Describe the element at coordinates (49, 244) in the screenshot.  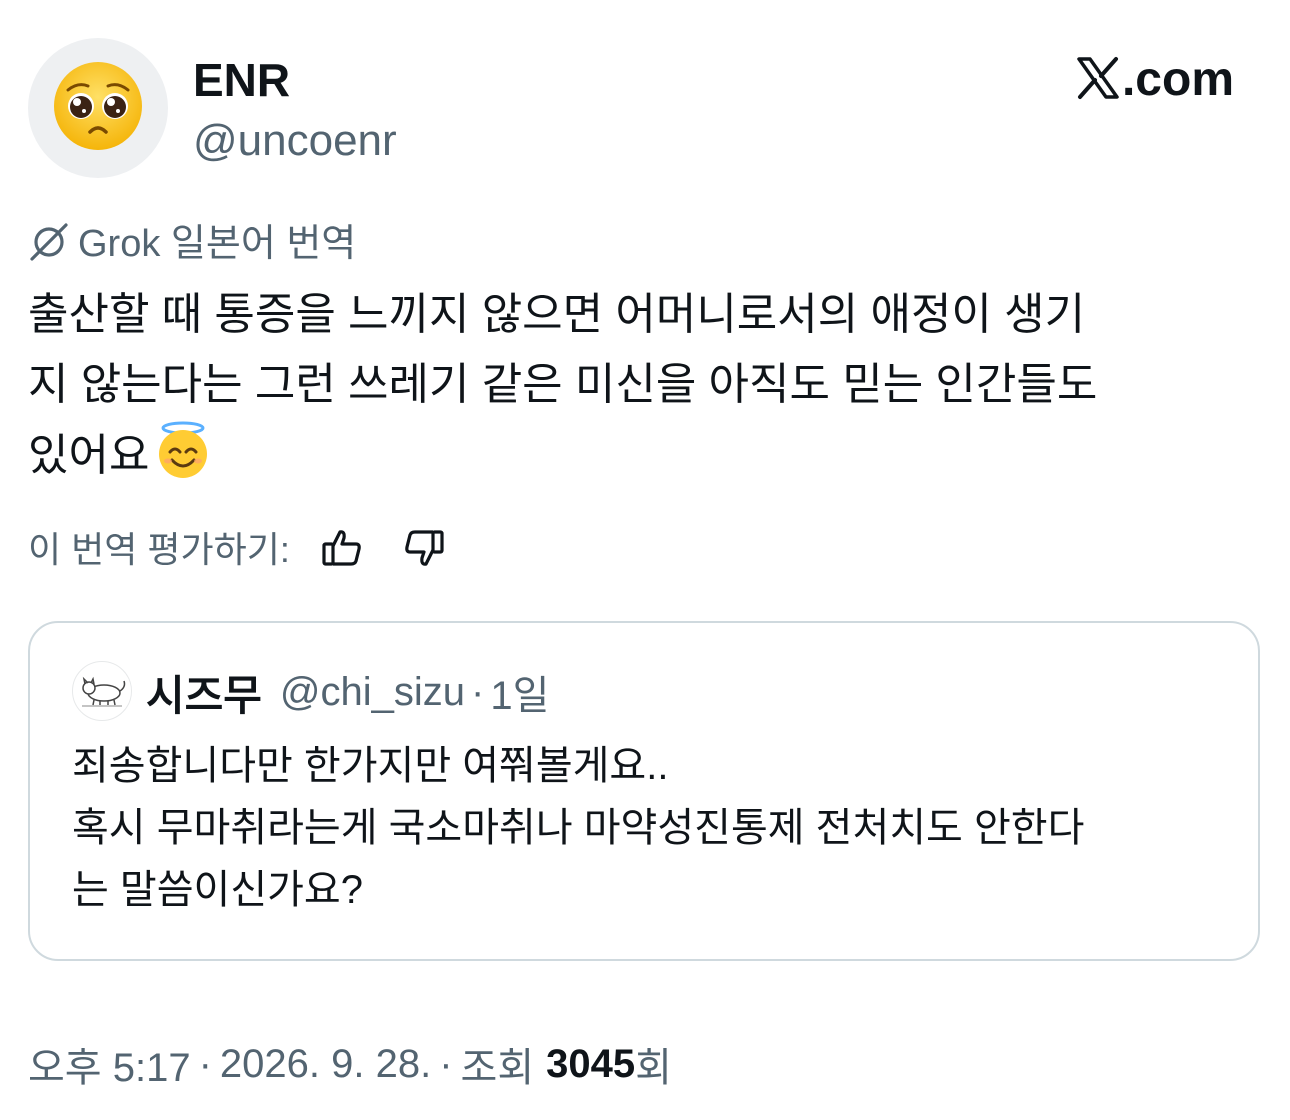
I see `grok-icon` at that location.